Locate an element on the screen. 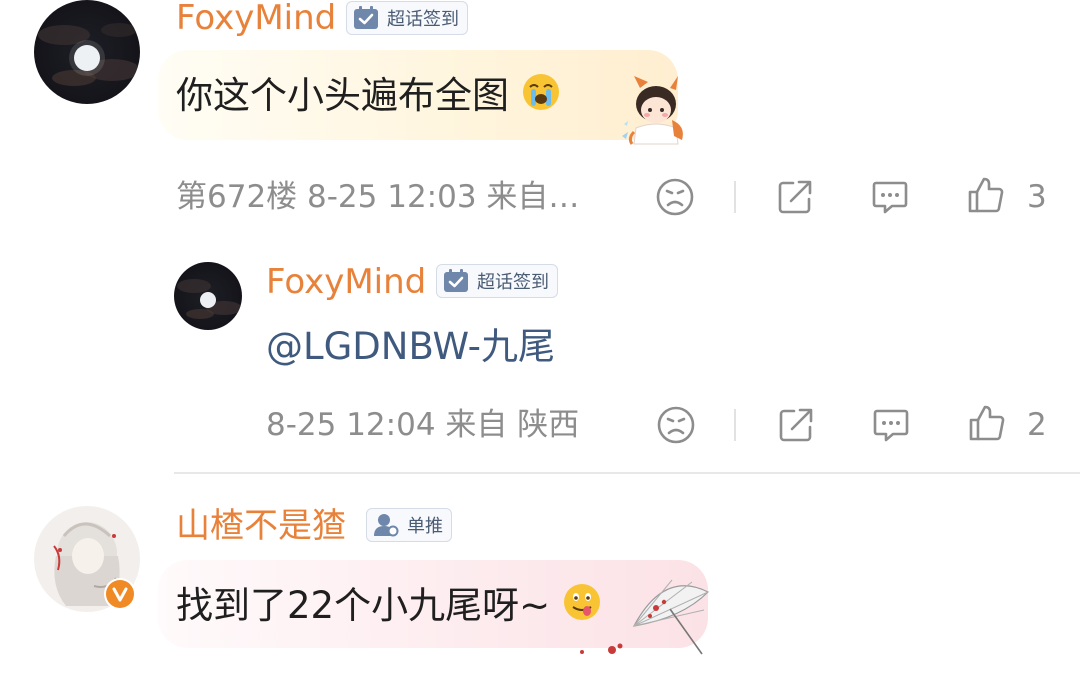 This screenshot has height=690, width=1080. like-count: 3 is located at coordinates (1037, 197).